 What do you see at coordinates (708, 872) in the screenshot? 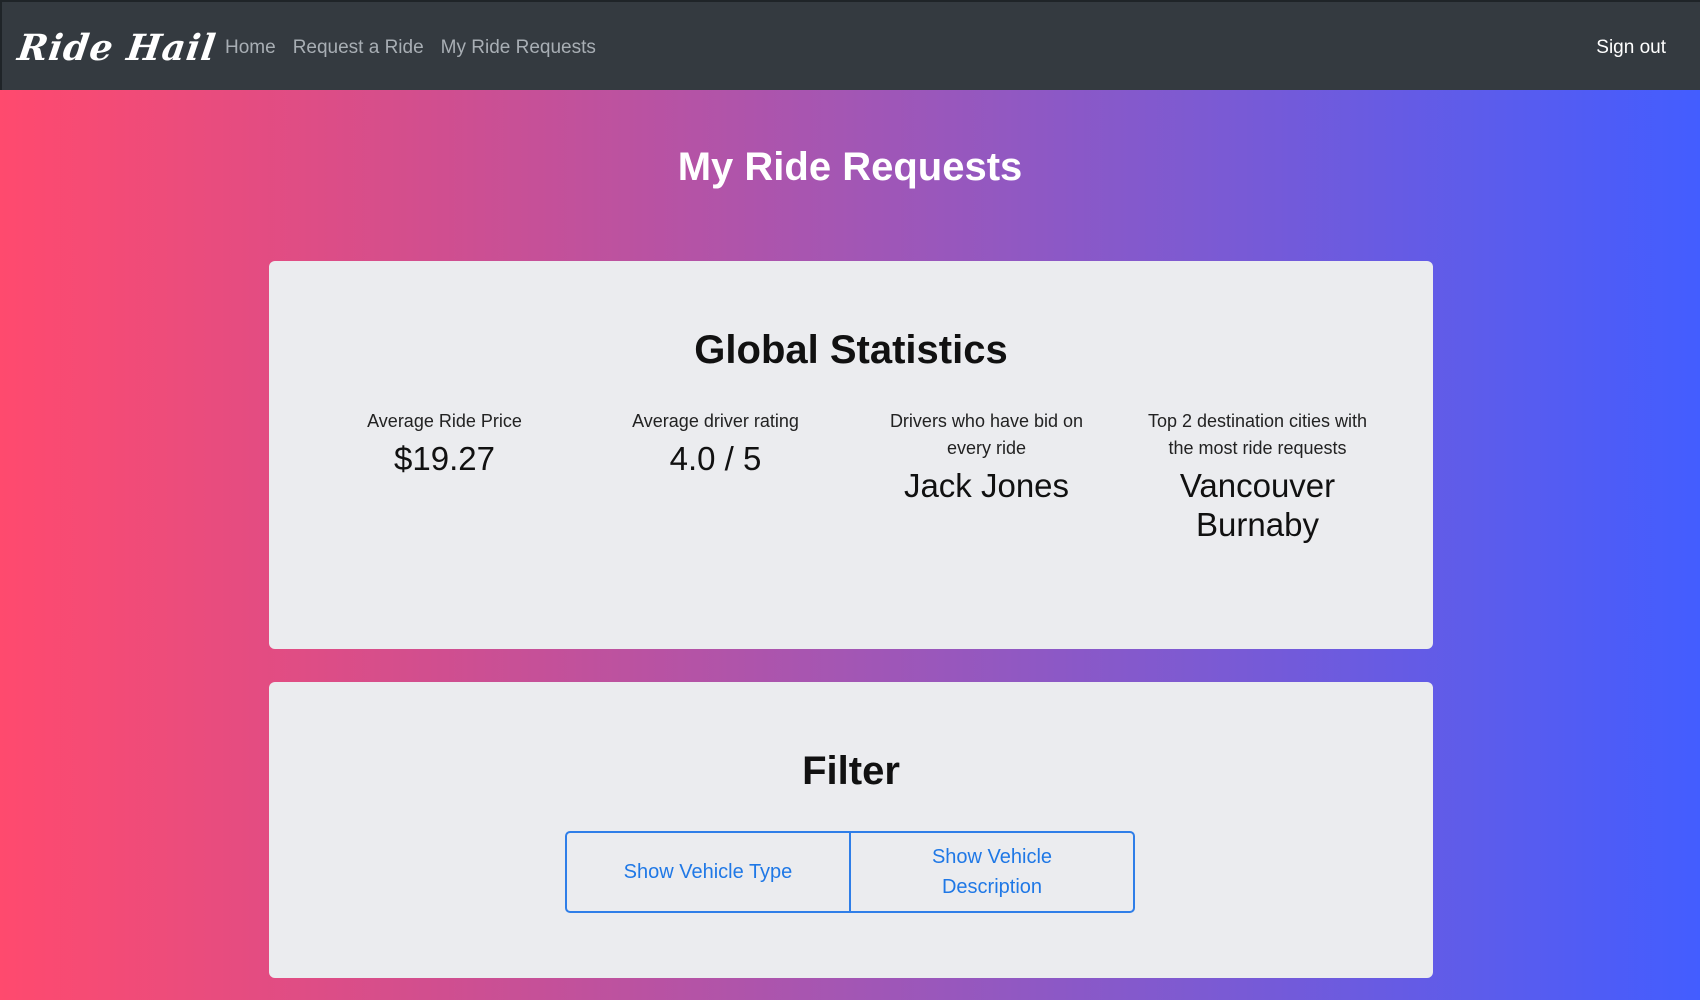
I see `show-vehicle-type-button: Show Vehicle Type` at bounding box center [708, 872].